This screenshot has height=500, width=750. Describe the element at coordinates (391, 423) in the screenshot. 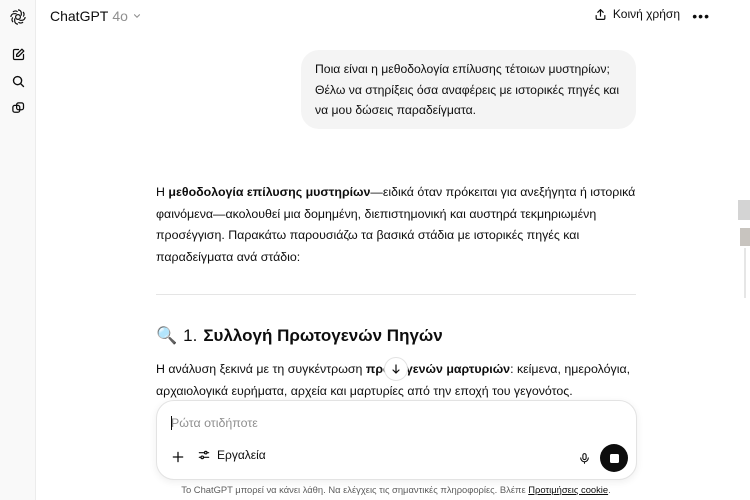

I see `prompt-input` at that location.